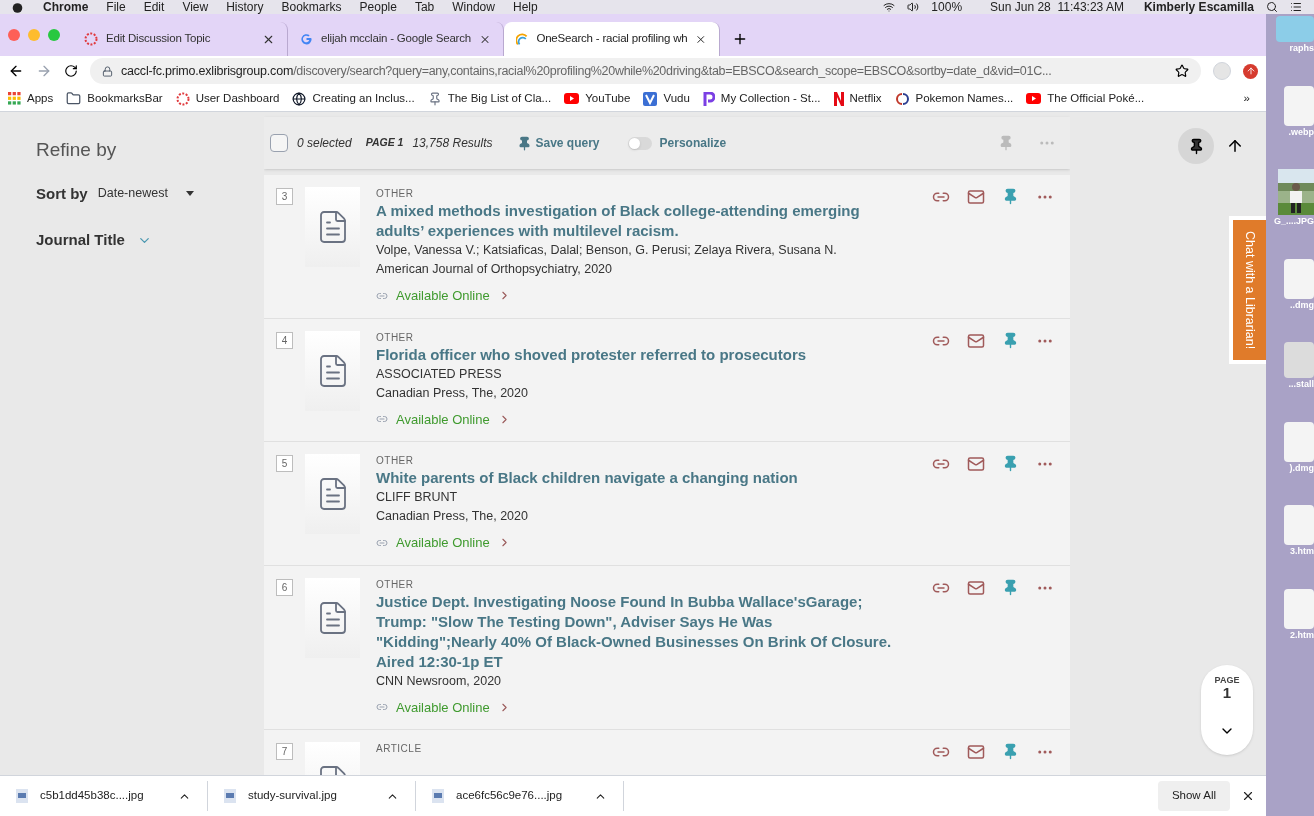 The height and width of the screenshot is (816, 1314). I want to click on save-query-button: Save query, so click(558, 143).